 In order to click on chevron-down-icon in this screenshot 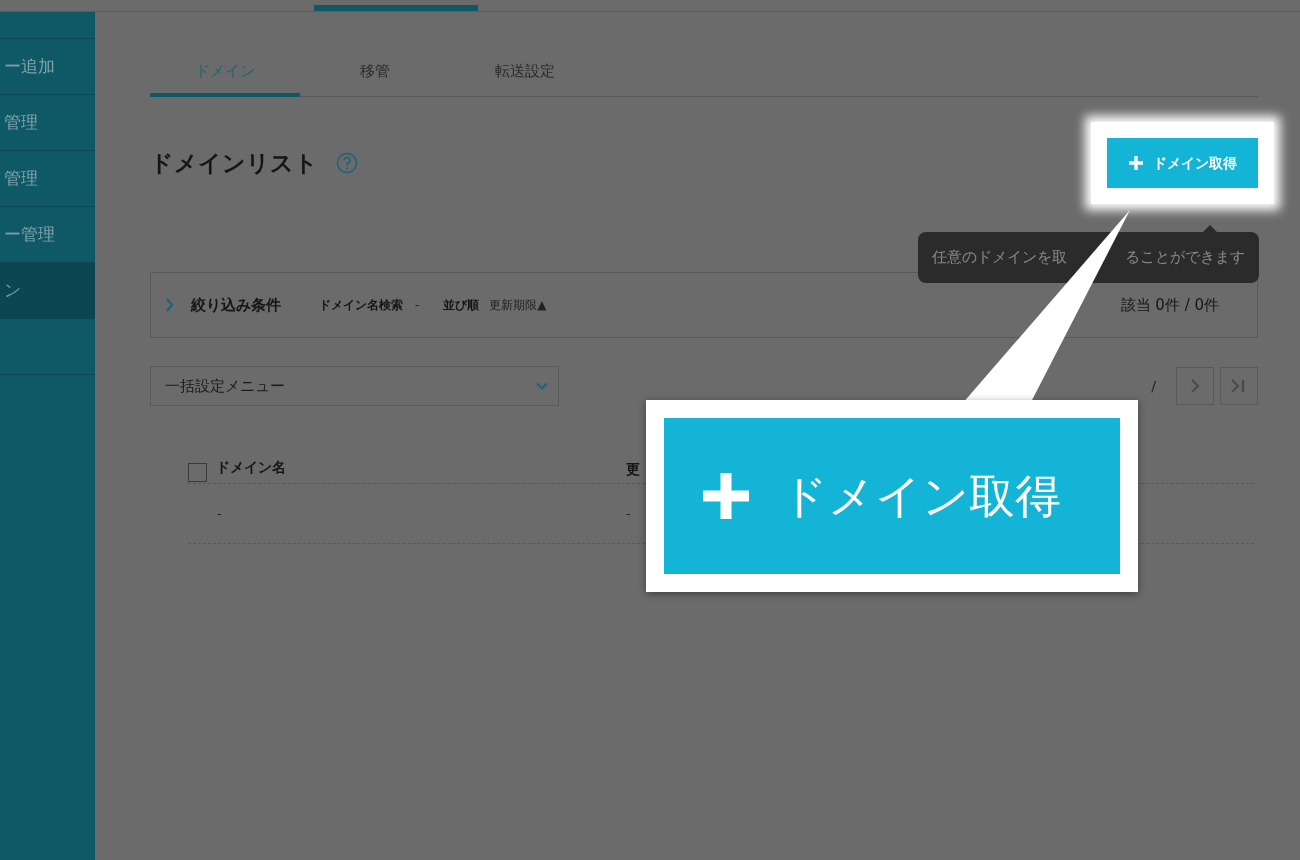, I will do `click(542, 386)`.